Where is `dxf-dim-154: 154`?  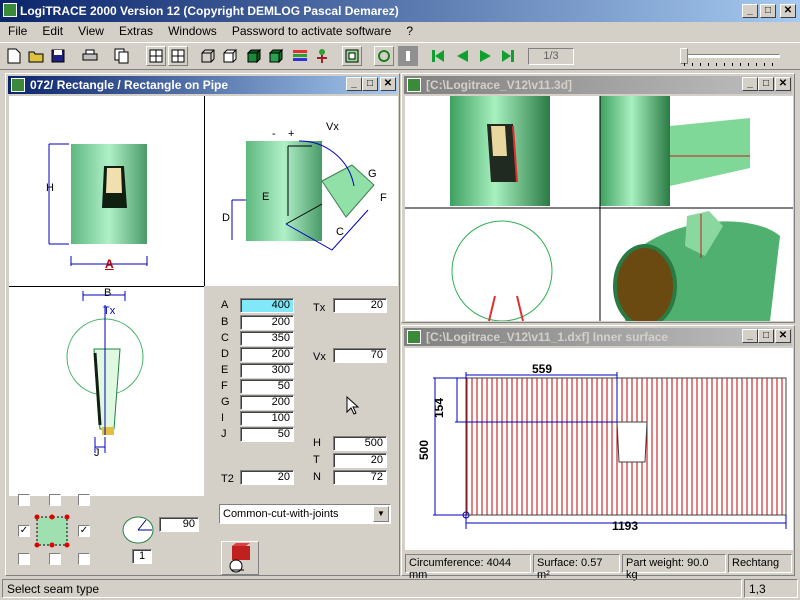
dxf-dim-154: 154 is located at coordinates (439, 407).